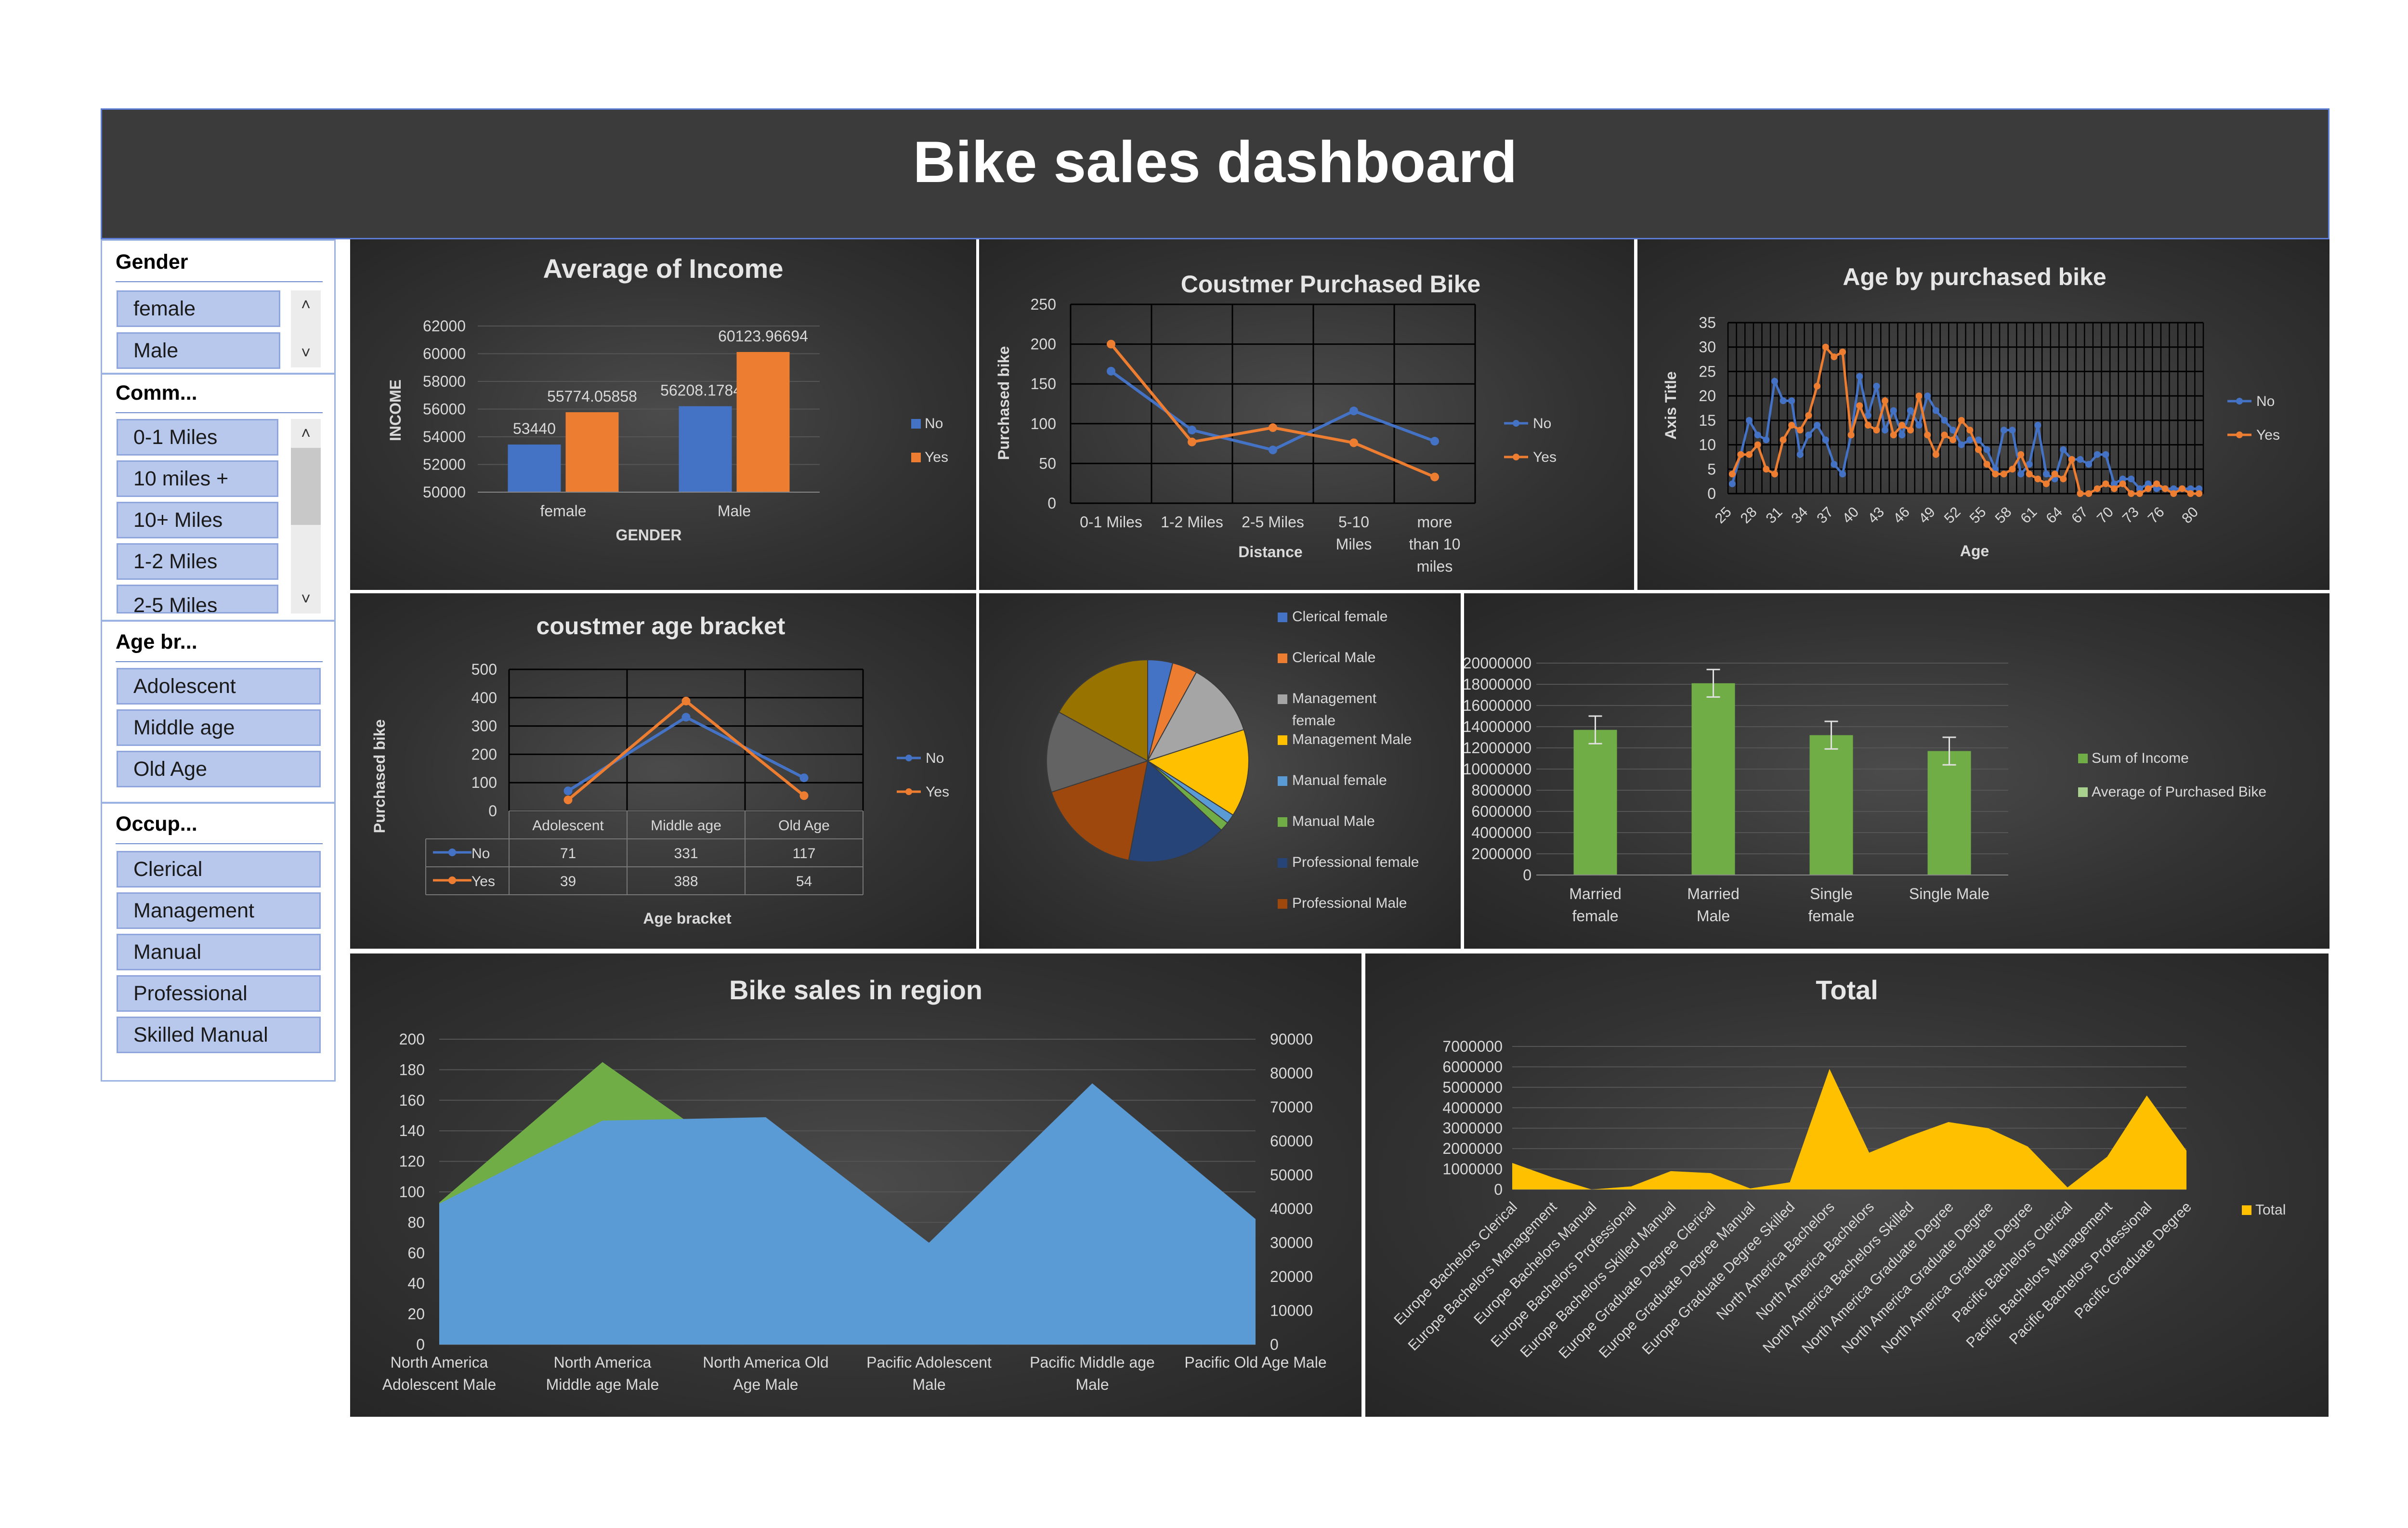 The width and height of the screenshot is (2408, 1528). What do you see at coordinates (2079, 515) in the screenshot?
I see `x-tick-label: 67` at bounding box center [2079, 515].